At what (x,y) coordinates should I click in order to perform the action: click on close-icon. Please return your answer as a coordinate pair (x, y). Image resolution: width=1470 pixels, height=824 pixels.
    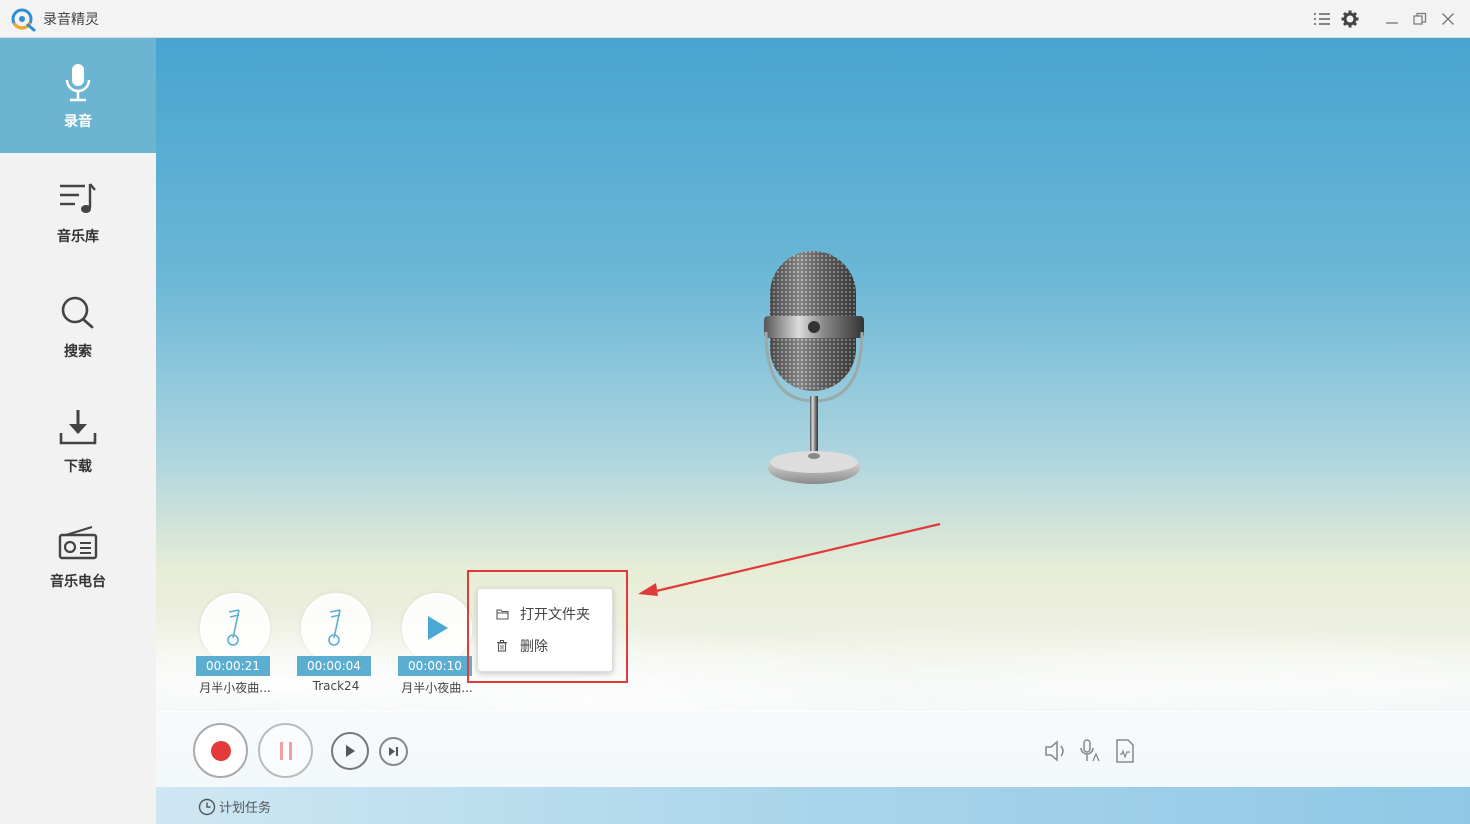
    Looking at the image, I should click on (1448, 19).